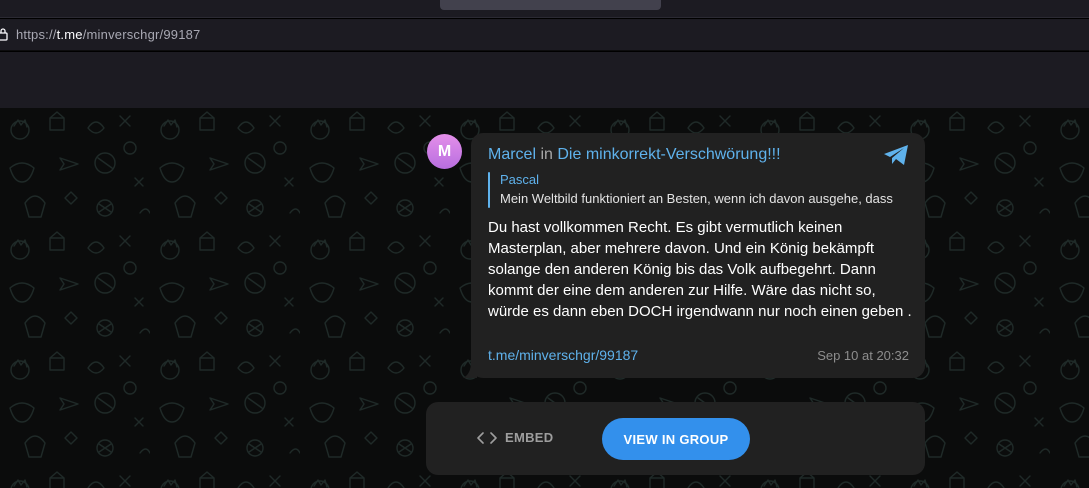 The image size is (1089, 488). What do you see at coordinates (529, 437) in the screenshot?
I see `embed-label: EMBED` at bounding box center [529, 437].